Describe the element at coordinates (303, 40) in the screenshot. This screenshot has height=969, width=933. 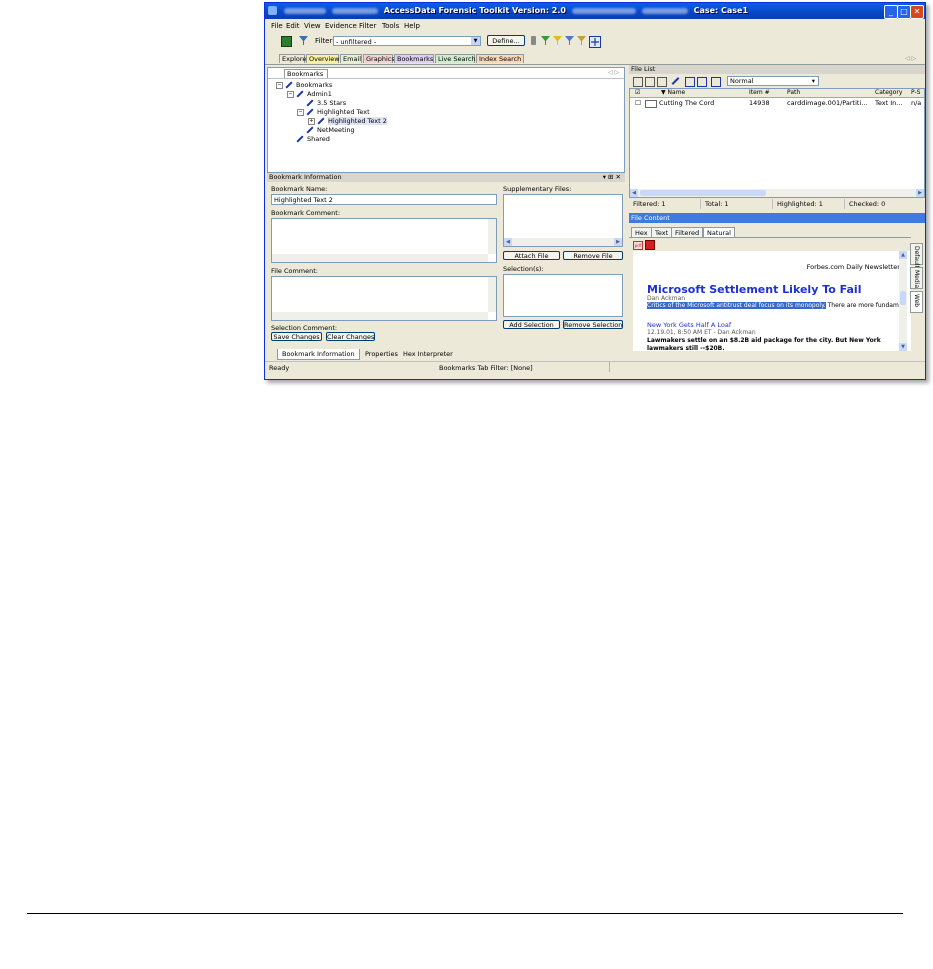
I see `funnel-icon` at that location.